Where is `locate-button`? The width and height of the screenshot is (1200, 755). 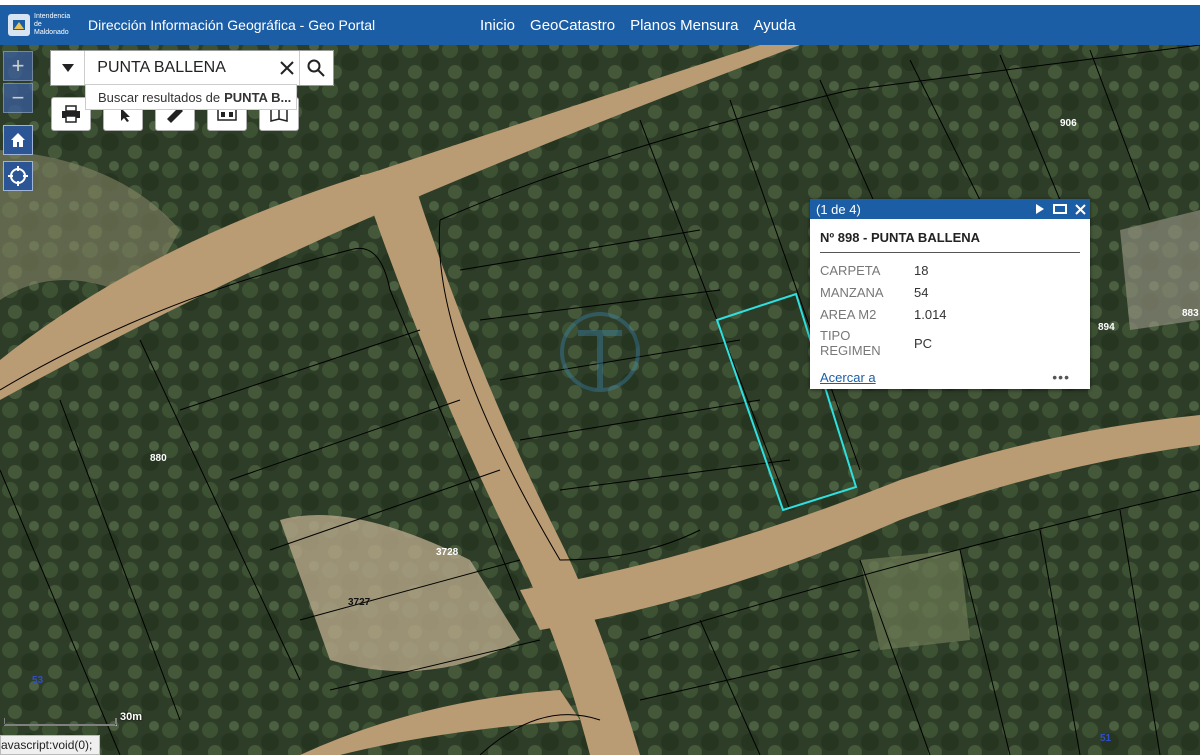
locate-button is located at coordinates (18, 176).